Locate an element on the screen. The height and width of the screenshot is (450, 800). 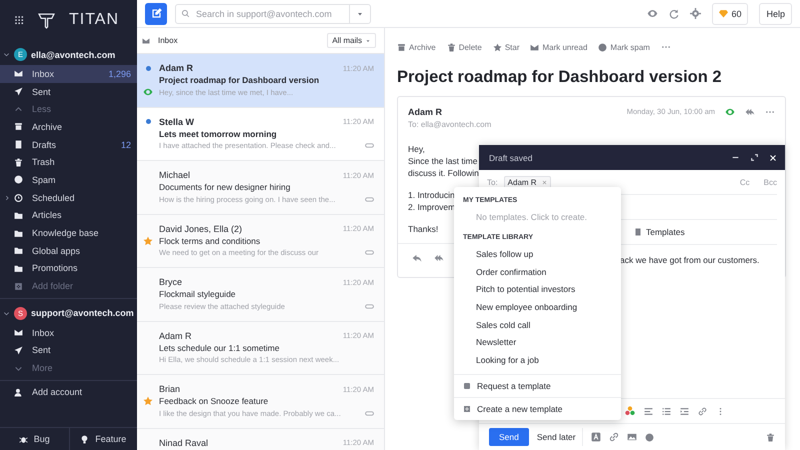
align-icon is located at coordinates (648, 411).